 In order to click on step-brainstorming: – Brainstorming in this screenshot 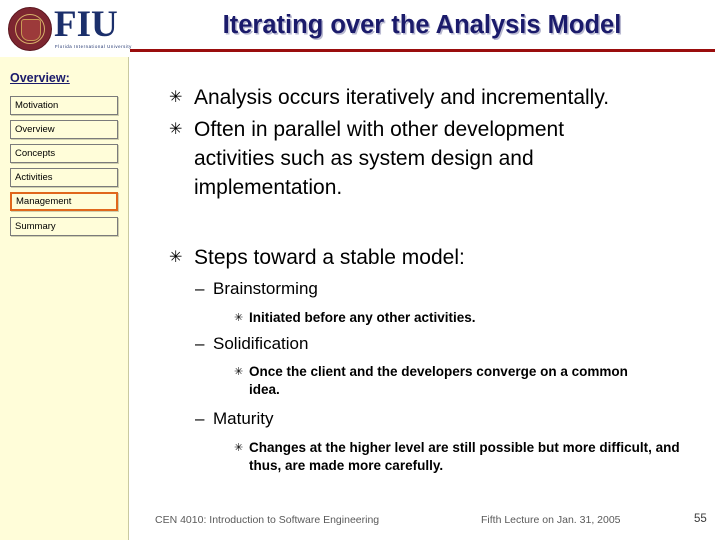, I will do `click(415, 289)`.